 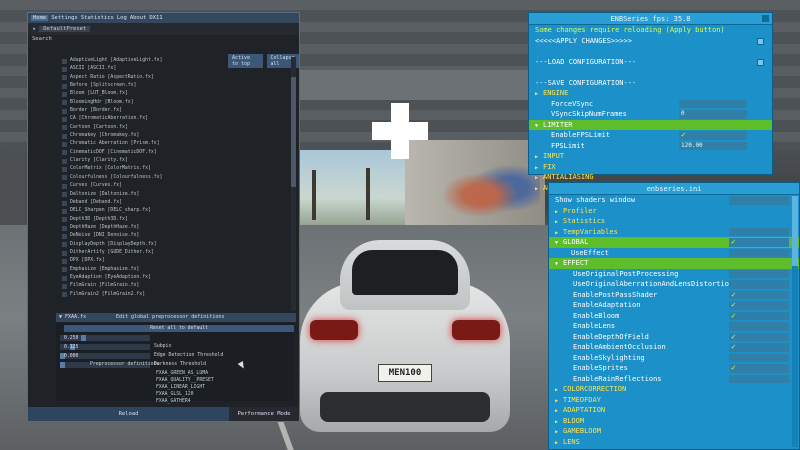 I want to click on enb-row: ▶ GAMEBLOOM, so click(x=674, y=431).